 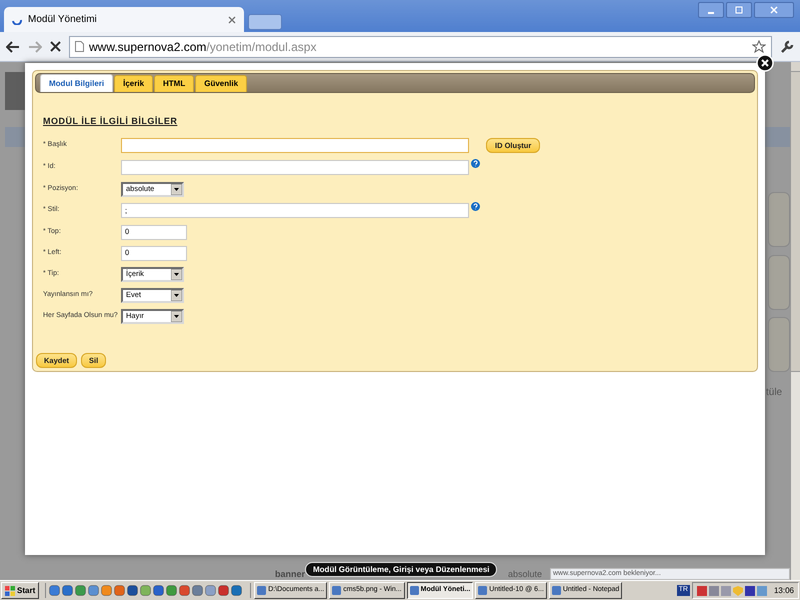 What do you see at coordinates (774, 393) in the screenshot?
I see `table-header: tüle` at bounding box center [774, 393].